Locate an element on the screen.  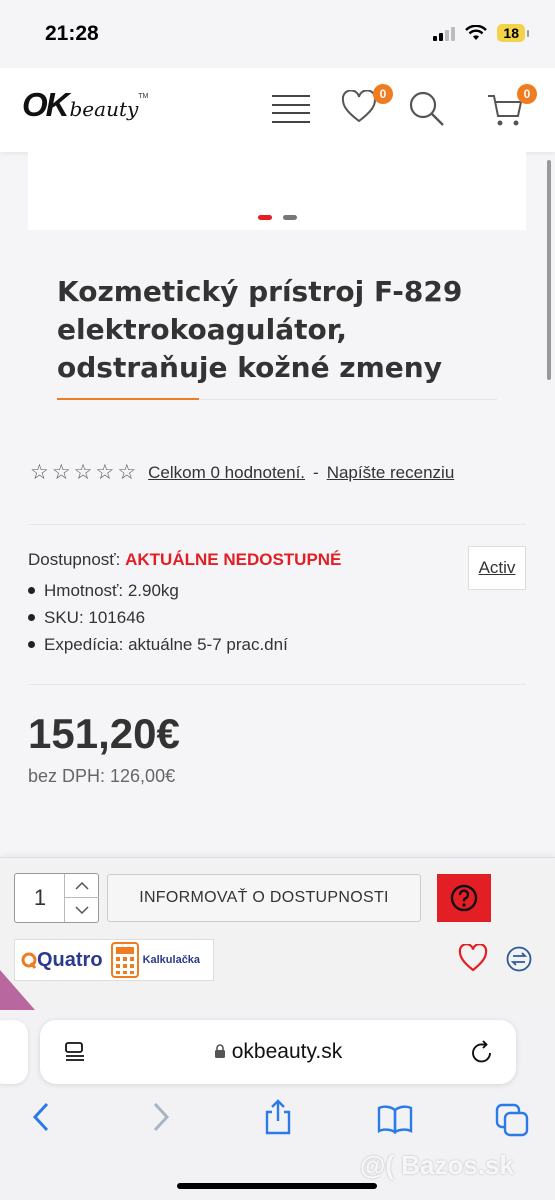
logo-ok: OK is located at coordinates (45, 104).